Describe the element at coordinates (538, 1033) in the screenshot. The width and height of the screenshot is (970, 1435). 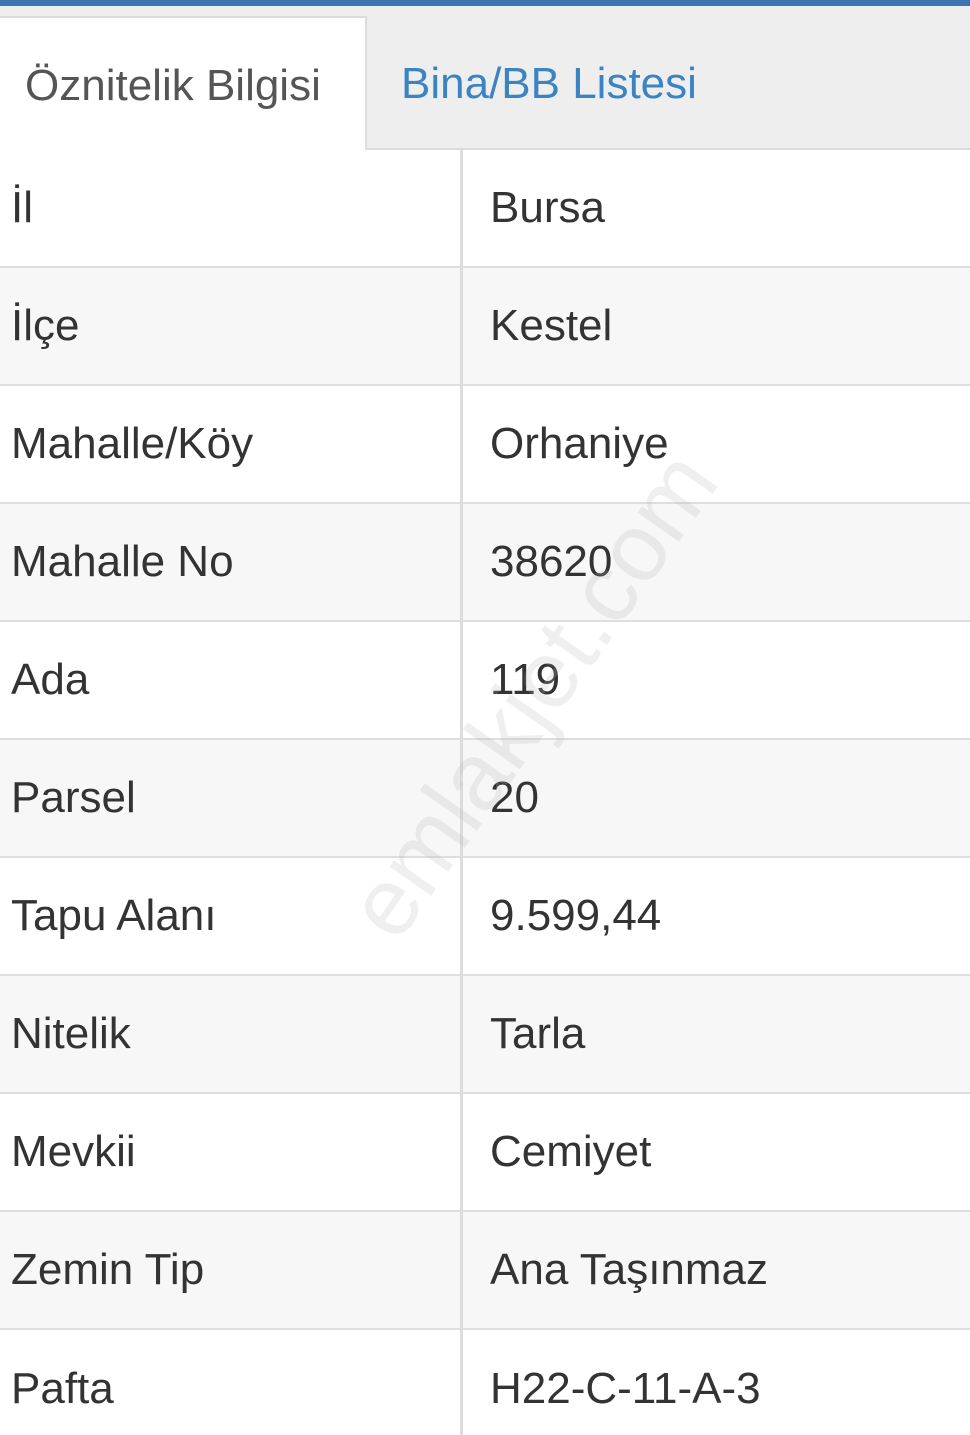
I see `row-value: Tarla` at that location.